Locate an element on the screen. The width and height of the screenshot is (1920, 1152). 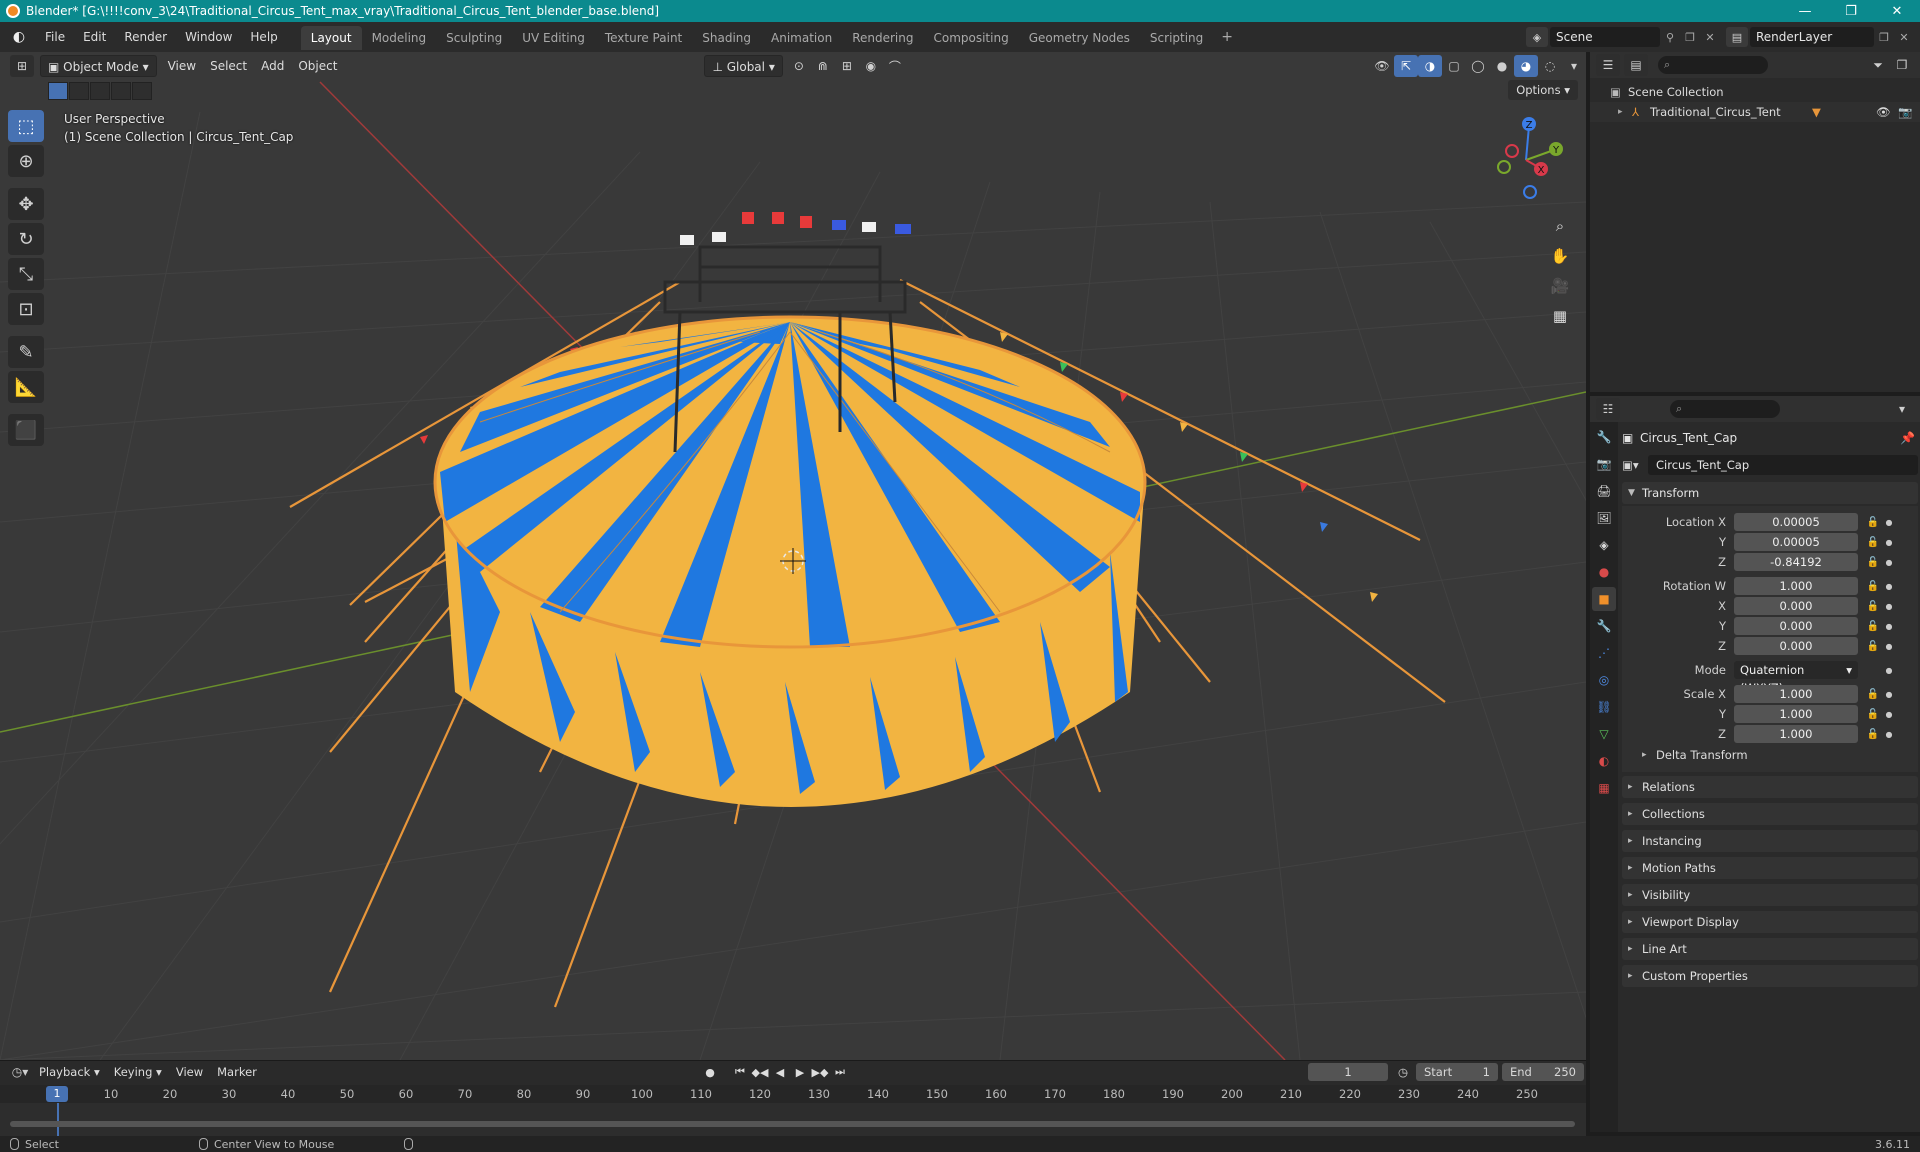
new-view-layer-icon: ❐ is located at coordinates (1884, 37).